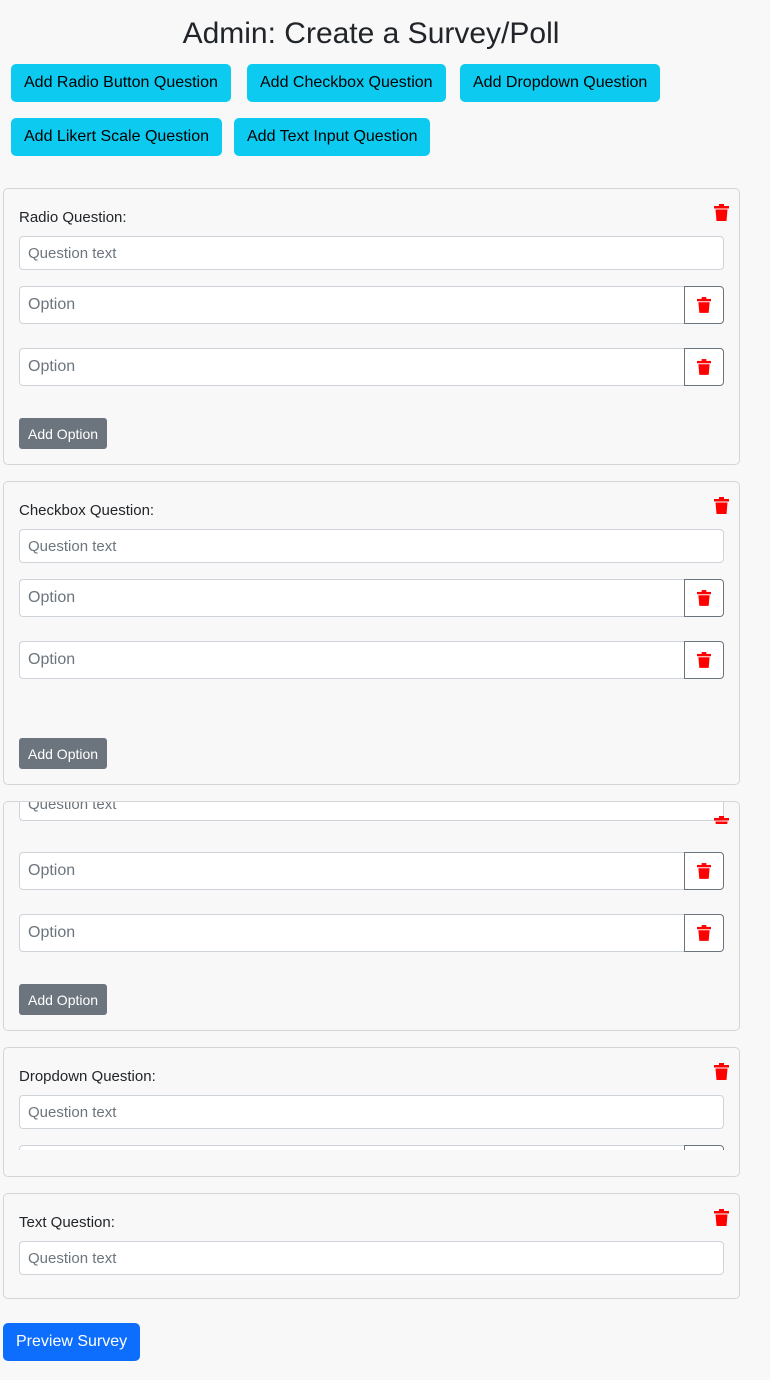  Describe the element at coordinates (346, 83) in the screenshot. I see `add-checkbox-question-button: Add Checkbox Question` at that location.